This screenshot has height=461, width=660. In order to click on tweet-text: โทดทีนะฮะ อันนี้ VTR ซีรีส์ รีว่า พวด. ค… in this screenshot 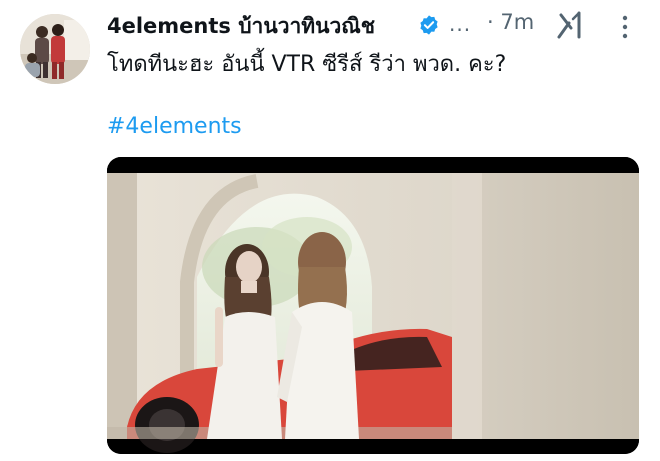, I will do `click(307, 64)`.